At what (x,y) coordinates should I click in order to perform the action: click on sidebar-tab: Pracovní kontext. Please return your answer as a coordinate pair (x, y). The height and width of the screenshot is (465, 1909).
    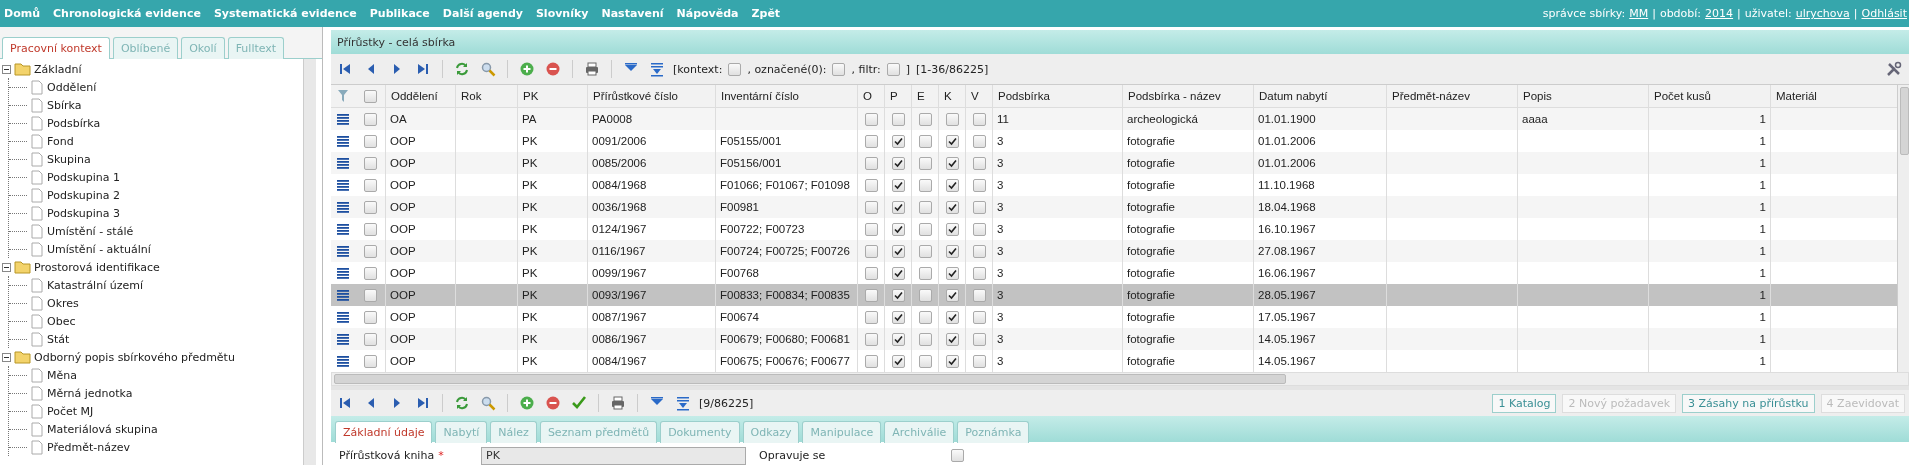
    Looking at the image, I should click on (56, 48).